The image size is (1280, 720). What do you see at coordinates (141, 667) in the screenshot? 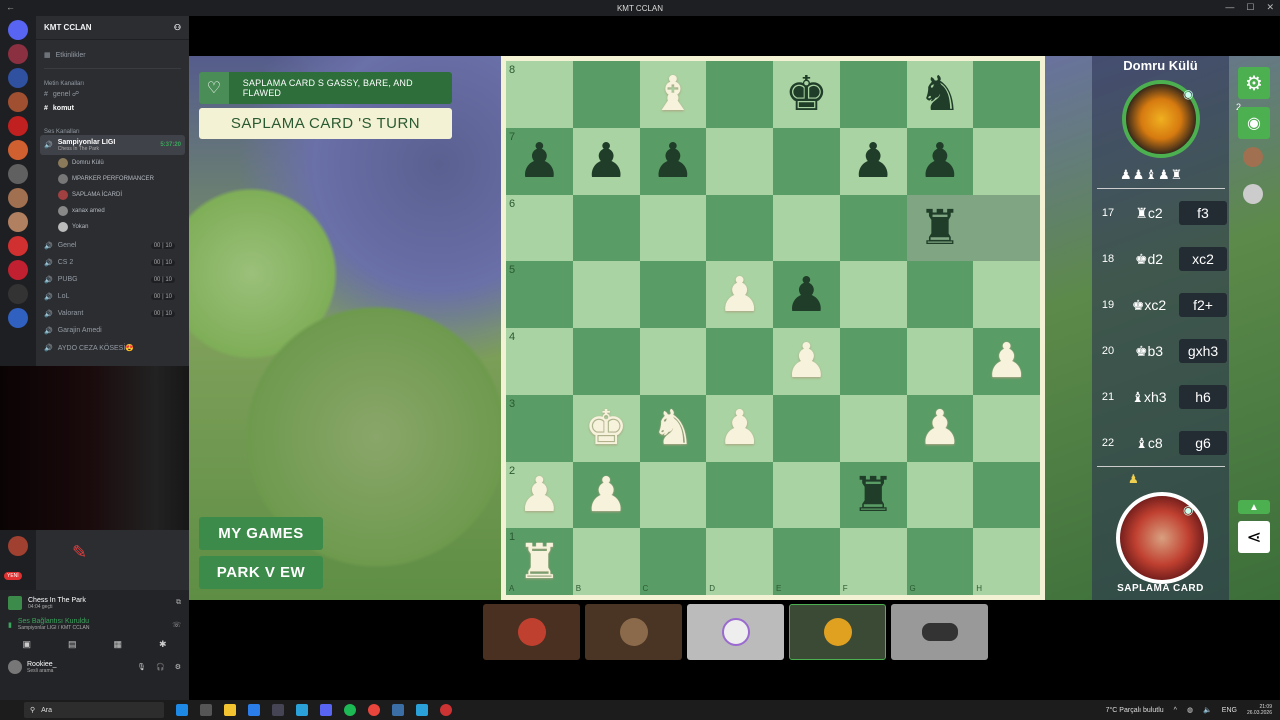
I see `microphone-icon: 🎙` at bounding box center [141, 667].